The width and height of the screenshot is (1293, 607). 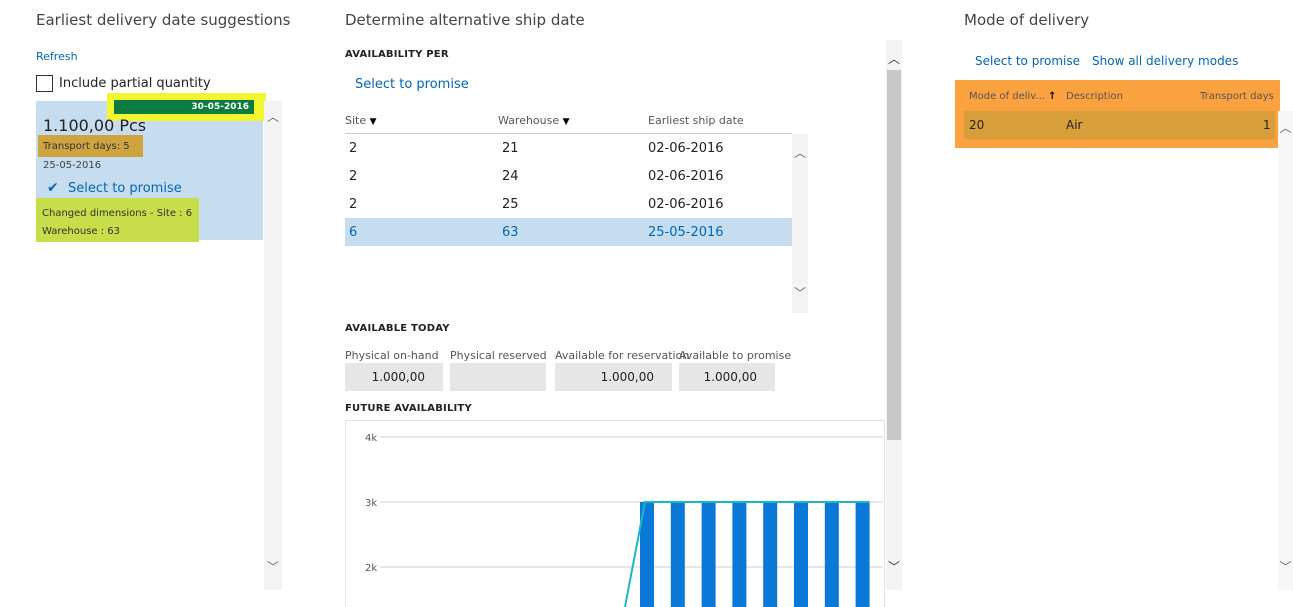 What do you see at coordinates (273, 117) in the screenshot?
I see `scroll-up-icon: ︿` at bounding box center [273, 117].